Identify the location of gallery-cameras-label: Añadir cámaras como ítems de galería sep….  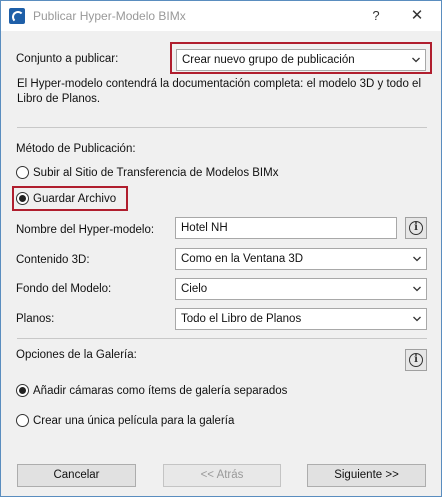
(160, 390).